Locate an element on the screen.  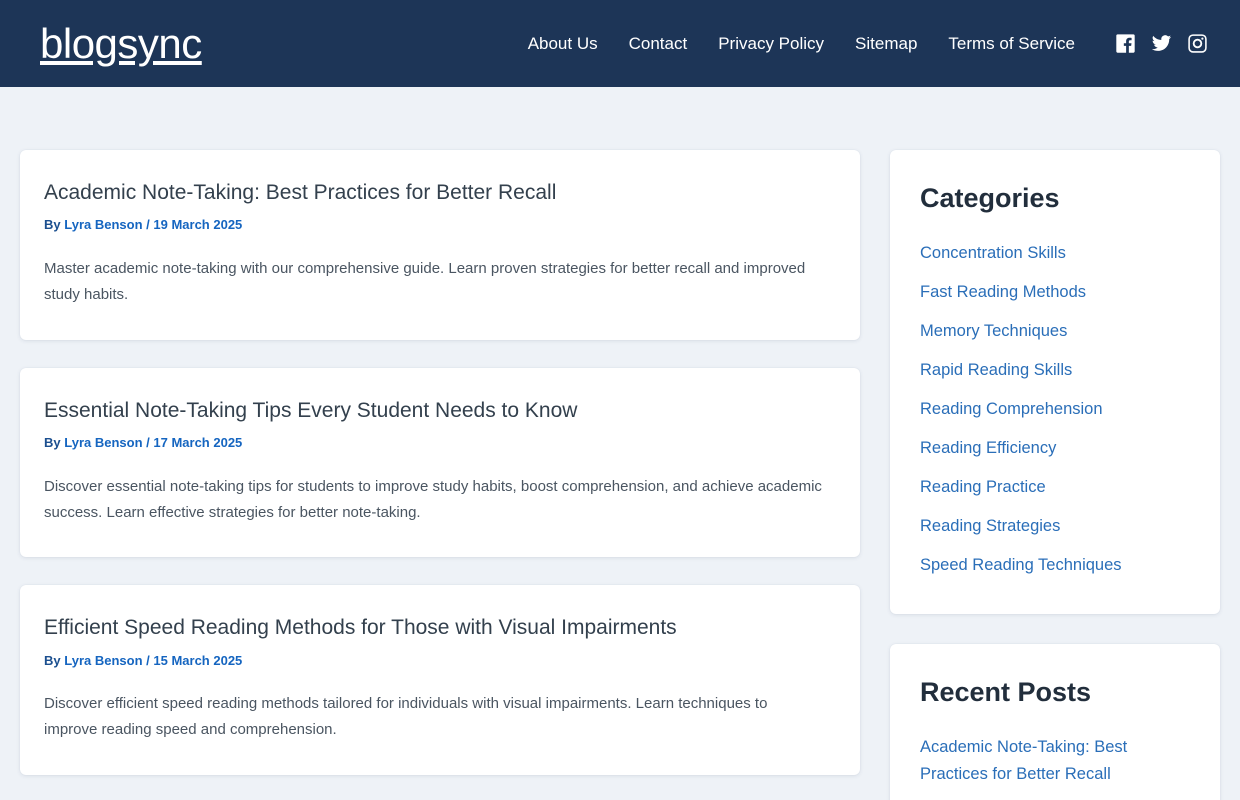
post-date: 15 March 2025 is located at coordinates (198, 660).